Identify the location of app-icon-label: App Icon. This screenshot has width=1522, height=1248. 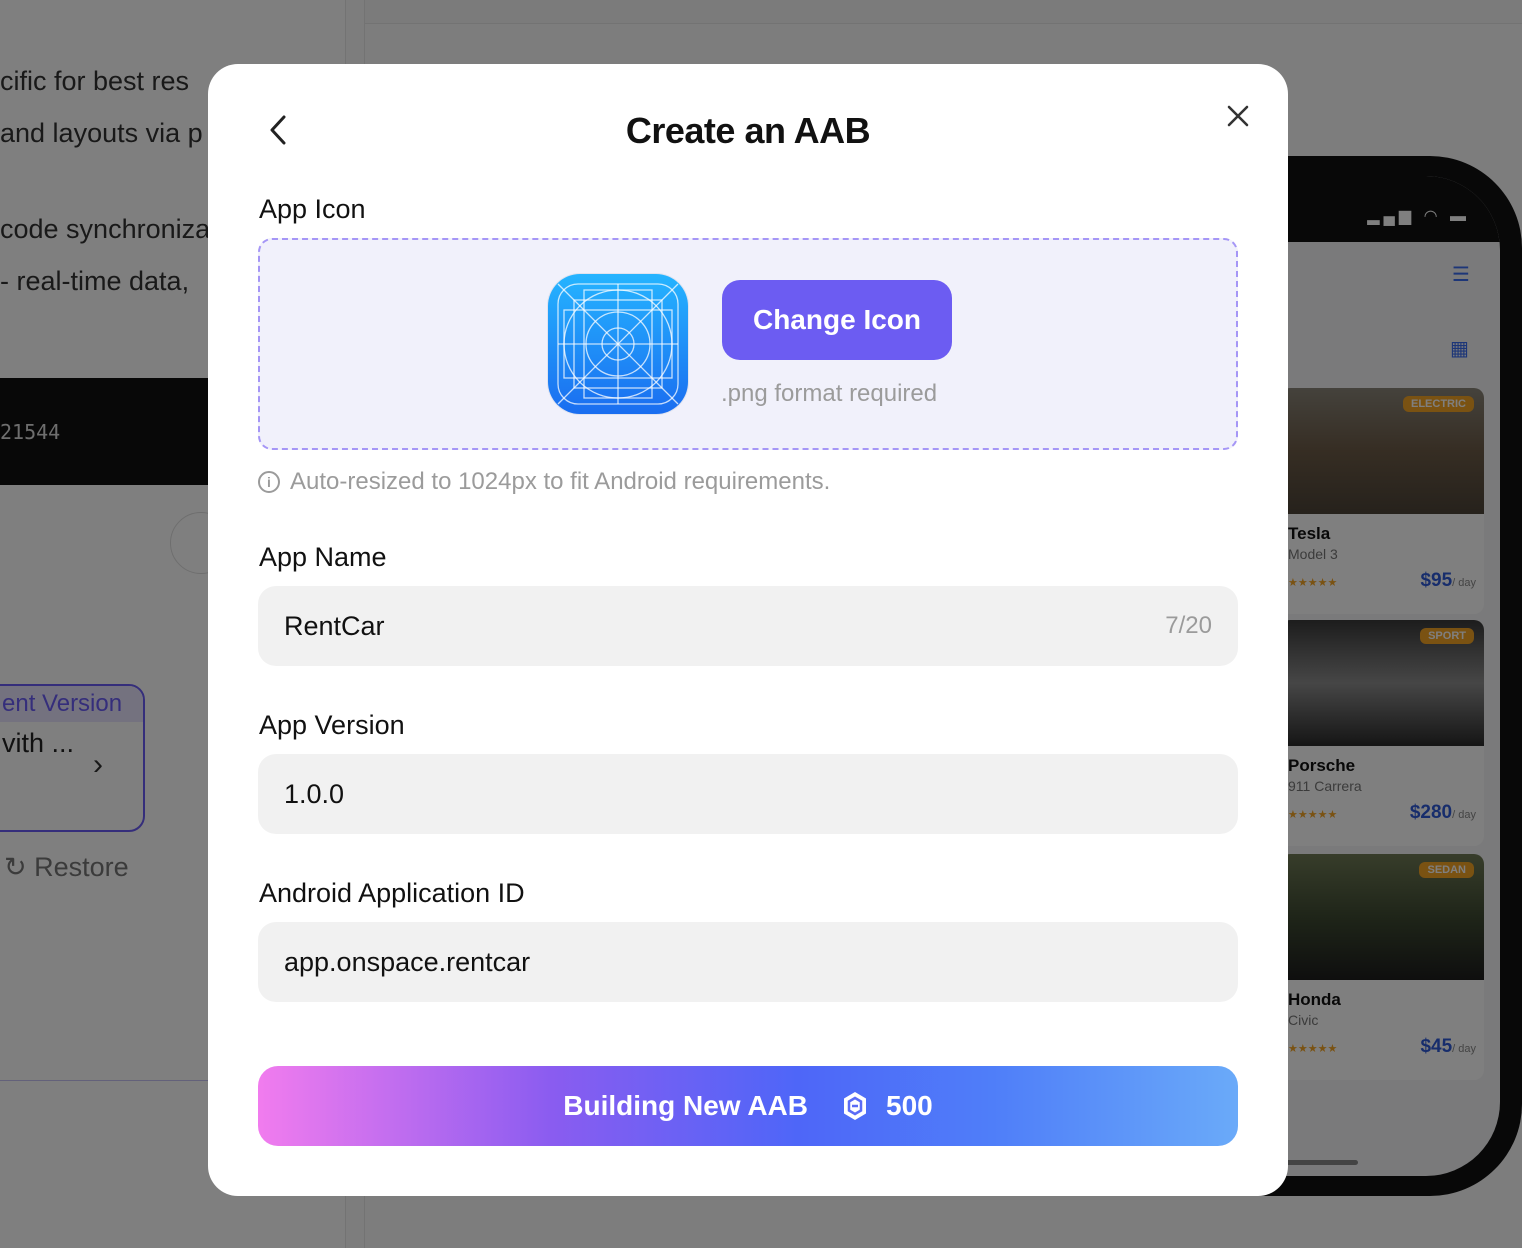
(312, 209).